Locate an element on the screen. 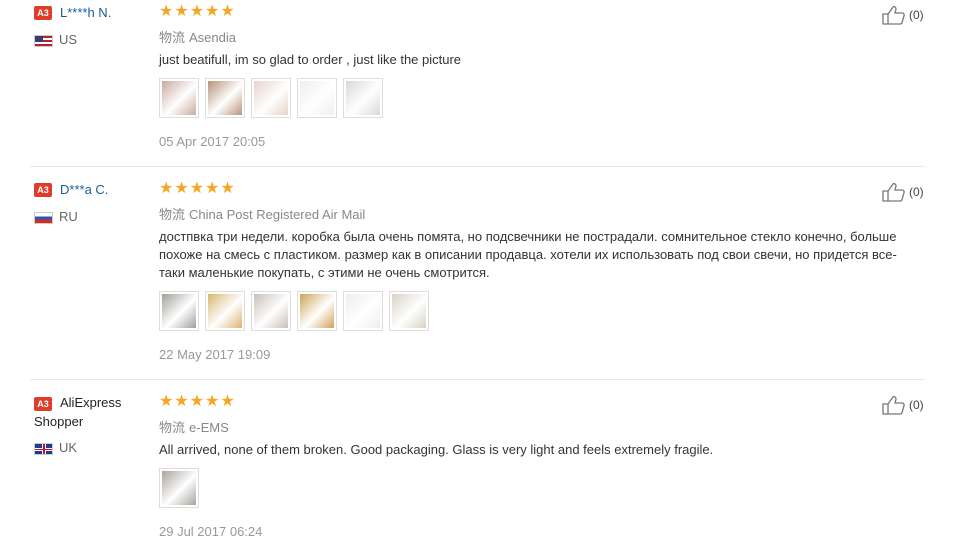 This screenshot has width=965, height=553. buyer-country-code: RU is located at coordinates (68, 216).